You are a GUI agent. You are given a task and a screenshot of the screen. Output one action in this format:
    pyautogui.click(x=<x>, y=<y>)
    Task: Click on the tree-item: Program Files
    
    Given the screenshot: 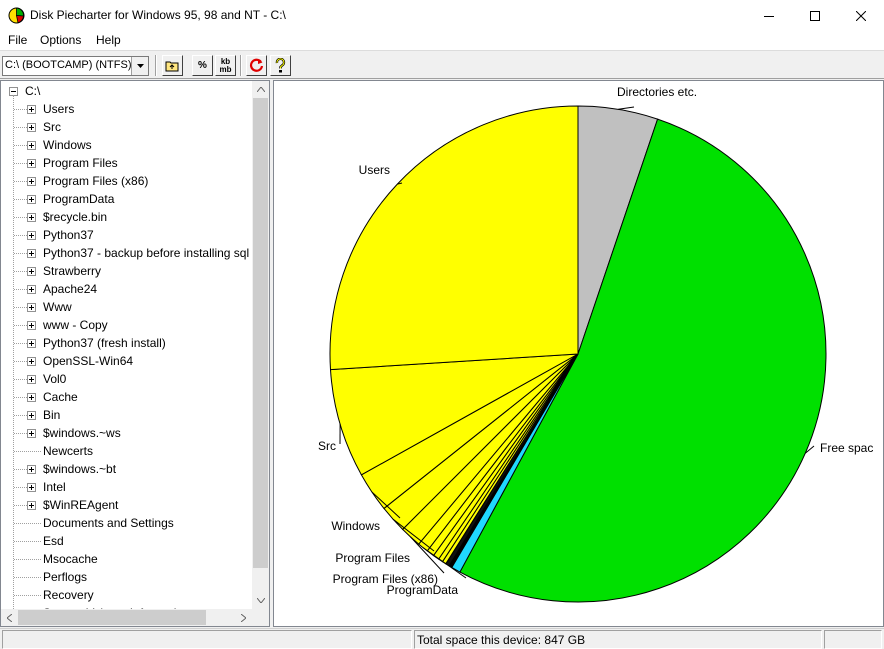 What is the action you would take?
    pyautogui.click(x=126, y=163)
    